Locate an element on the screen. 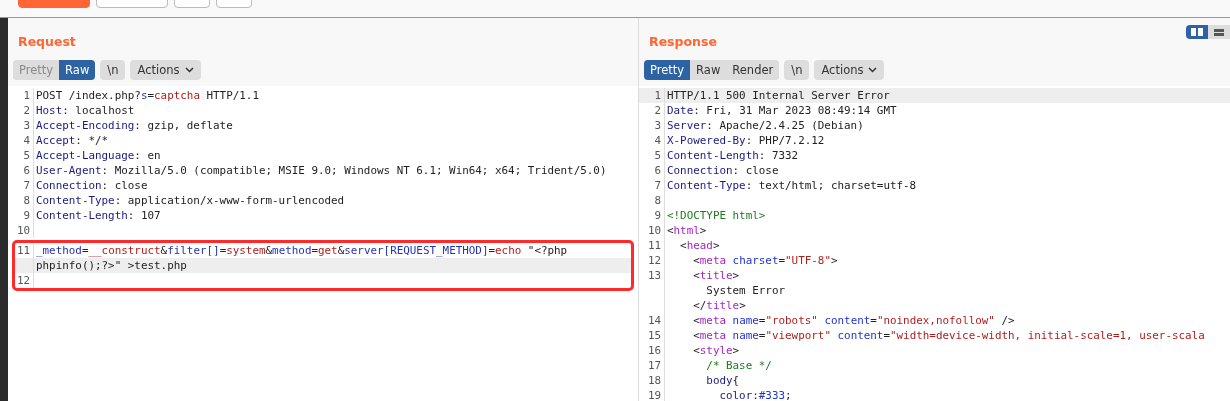  code-line: phpinfo();?>" >test.php is located at coordinates (111, 265).